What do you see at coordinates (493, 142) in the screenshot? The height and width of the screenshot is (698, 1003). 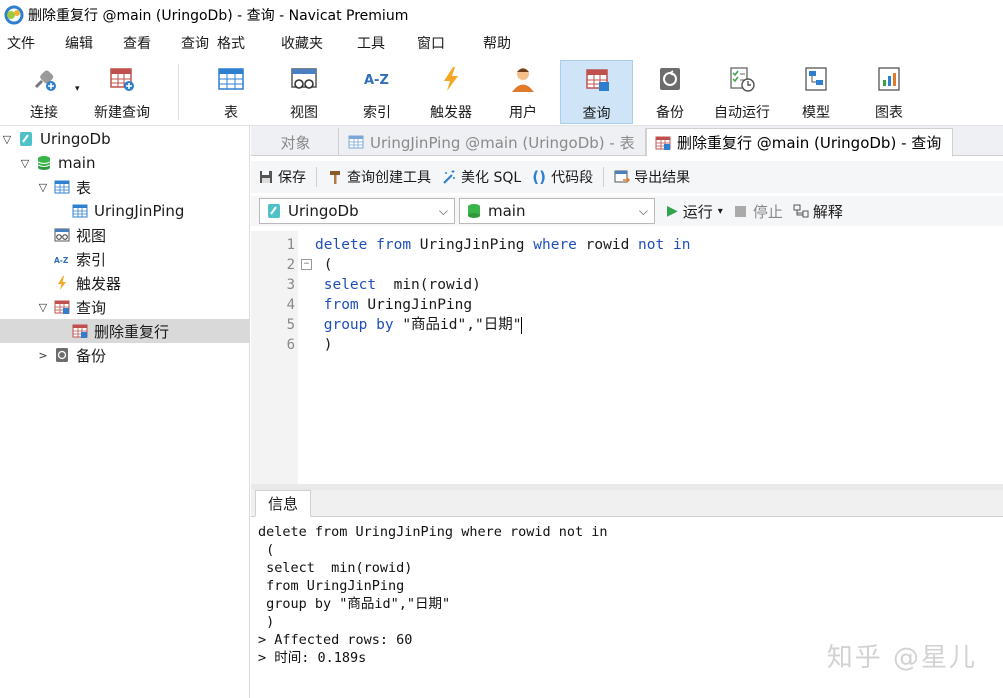 I see `tab-table-uringjinping: UringJinPing @main (UringoDb) - 表` at bounding box center [493, 142].